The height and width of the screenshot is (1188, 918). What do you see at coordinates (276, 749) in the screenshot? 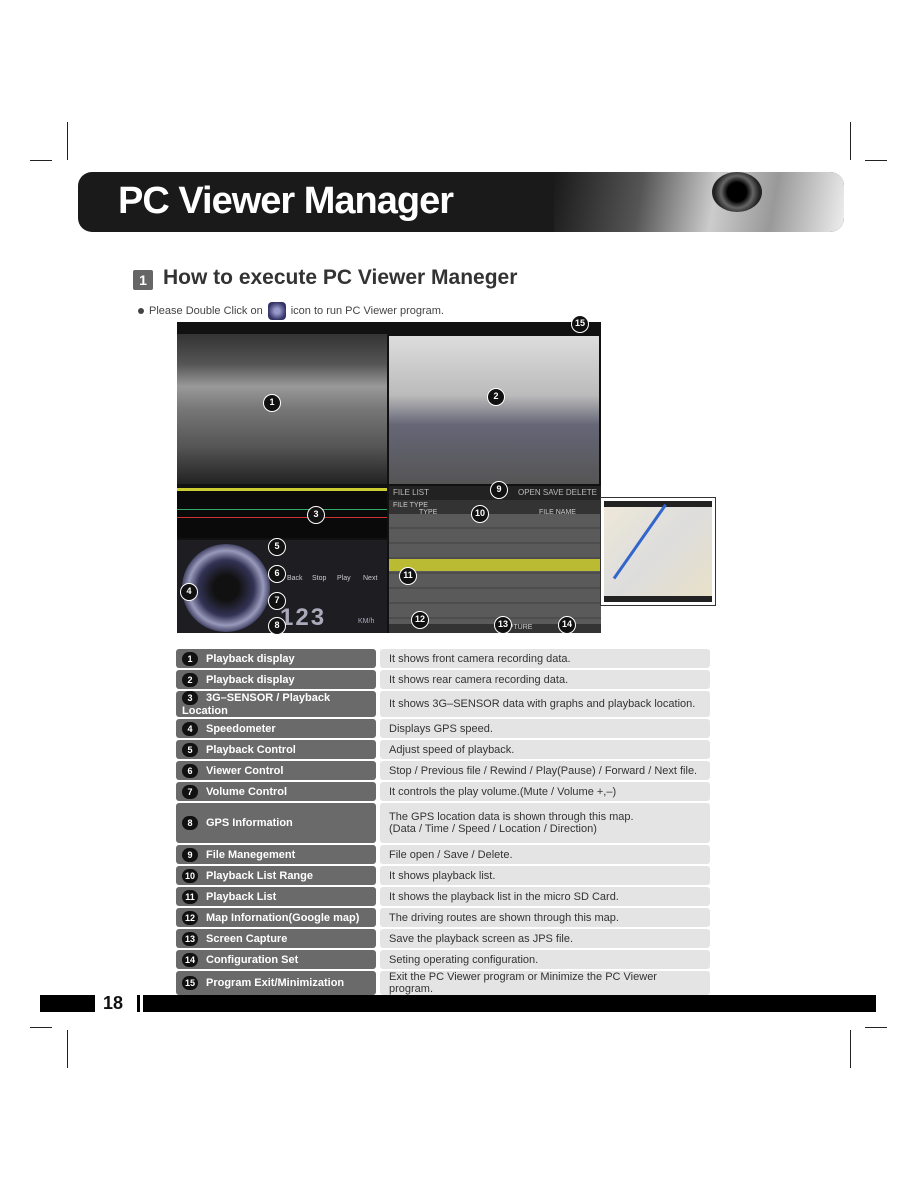
I see `feature-name-cell: 5 Playback Control` at bounding box center [276, 749].